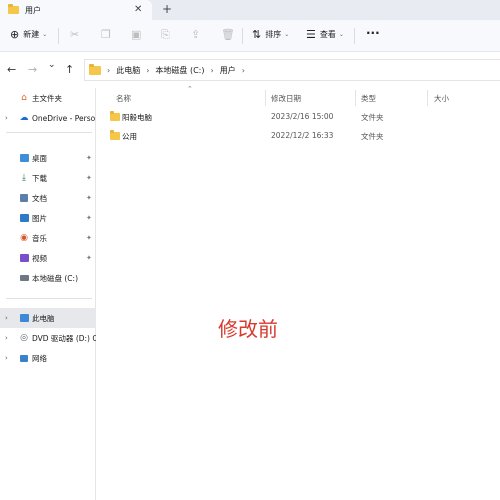  Describe the element at coordinates (441, 98) in the screenshot. I see `column-header-size: 大小` at that location.